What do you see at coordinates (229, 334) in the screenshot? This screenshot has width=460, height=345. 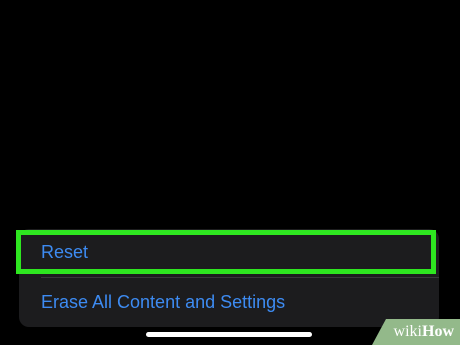 I see `home-indicator` at bounding box center [229, 334].